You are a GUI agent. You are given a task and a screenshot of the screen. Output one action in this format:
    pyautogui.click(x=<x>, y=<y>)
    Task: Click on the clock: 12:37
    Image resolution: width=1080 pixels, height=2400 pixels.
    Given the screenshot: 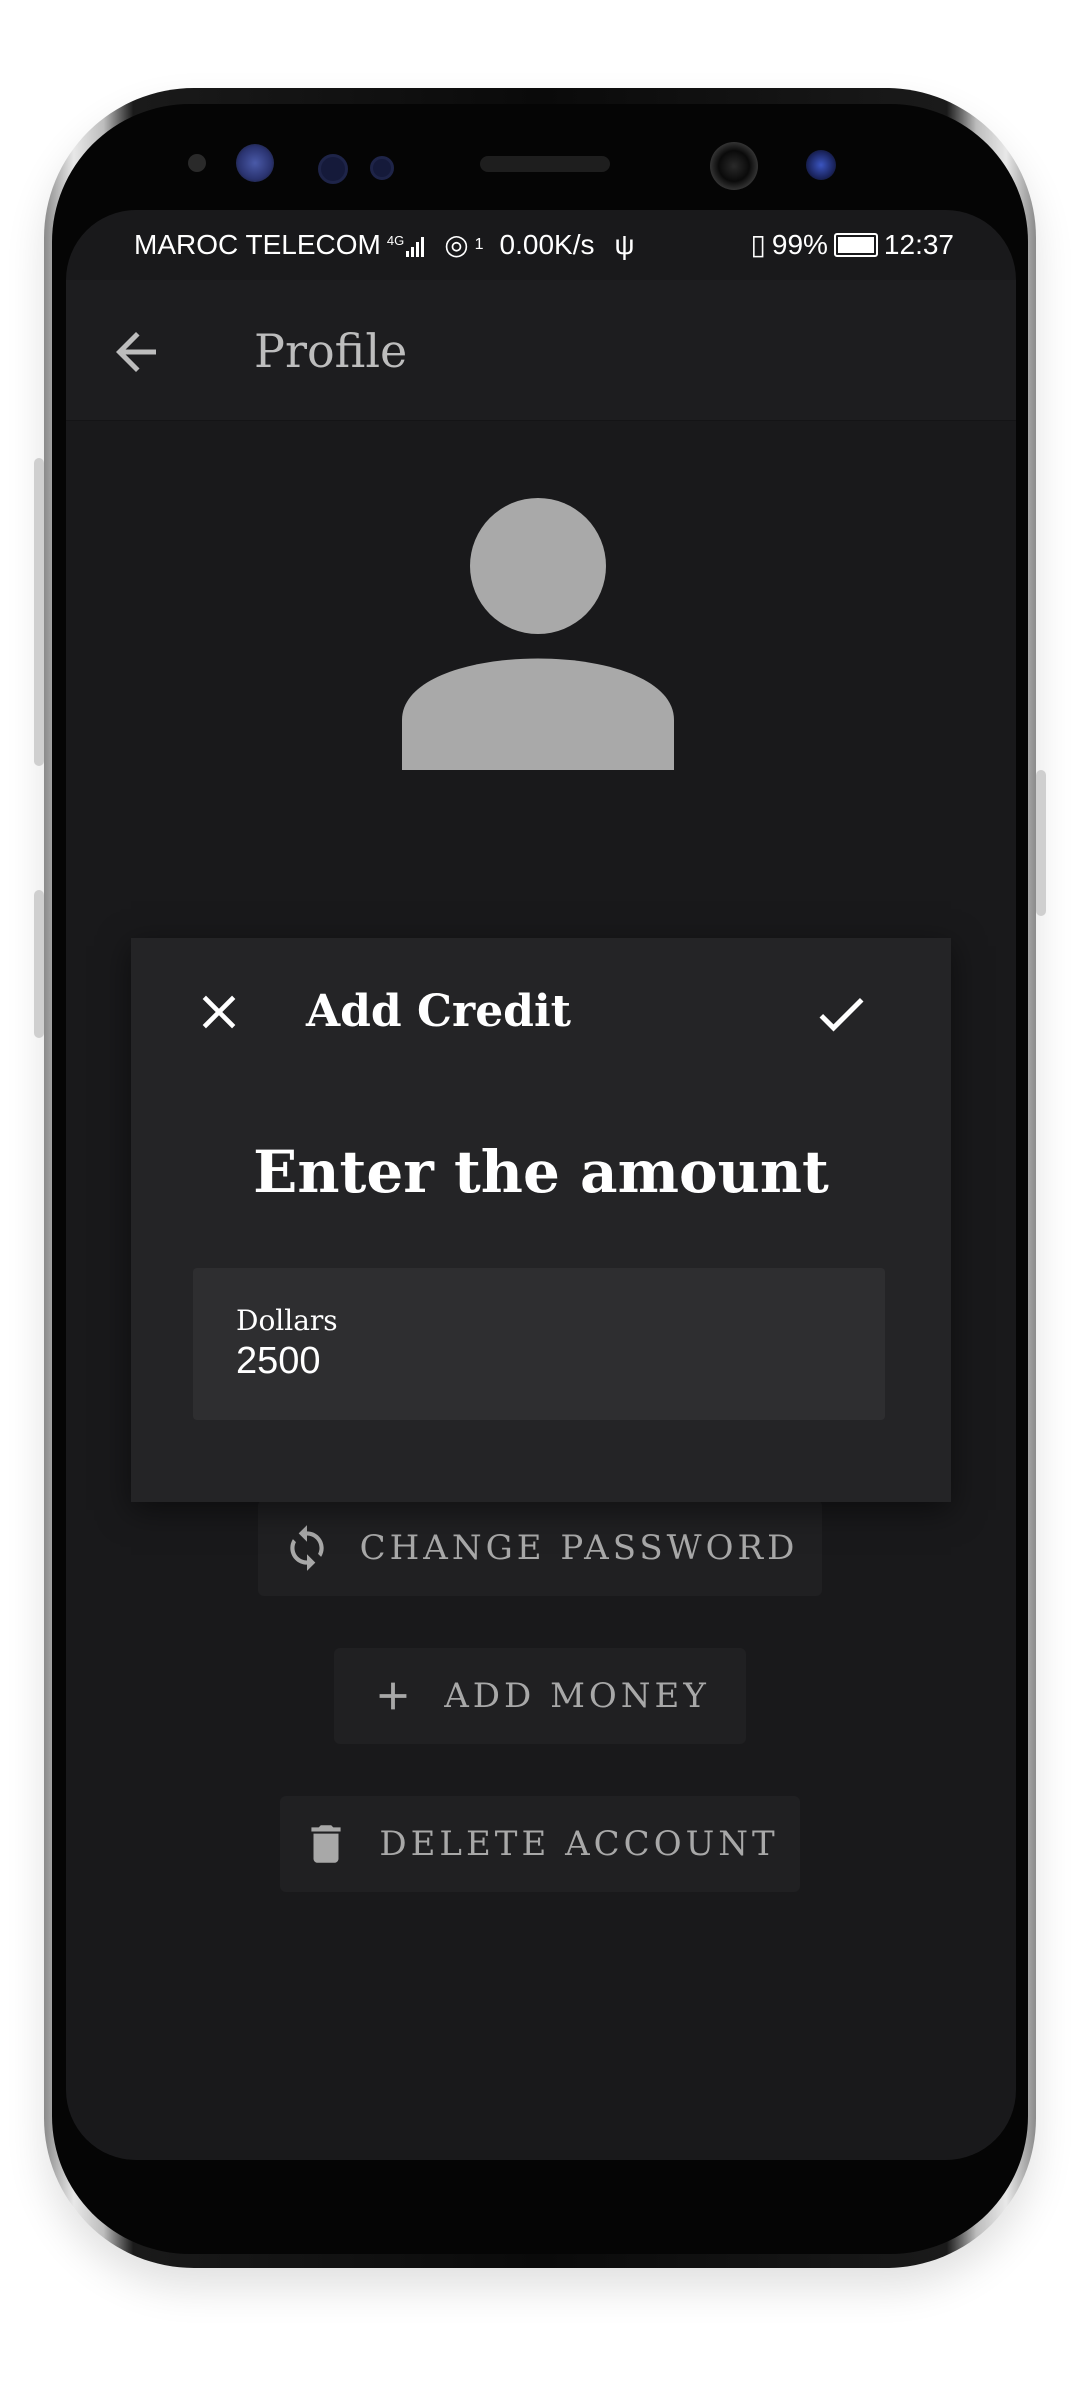 What is the action you would take?
    pyautogui.click(x=918, y=244)
    